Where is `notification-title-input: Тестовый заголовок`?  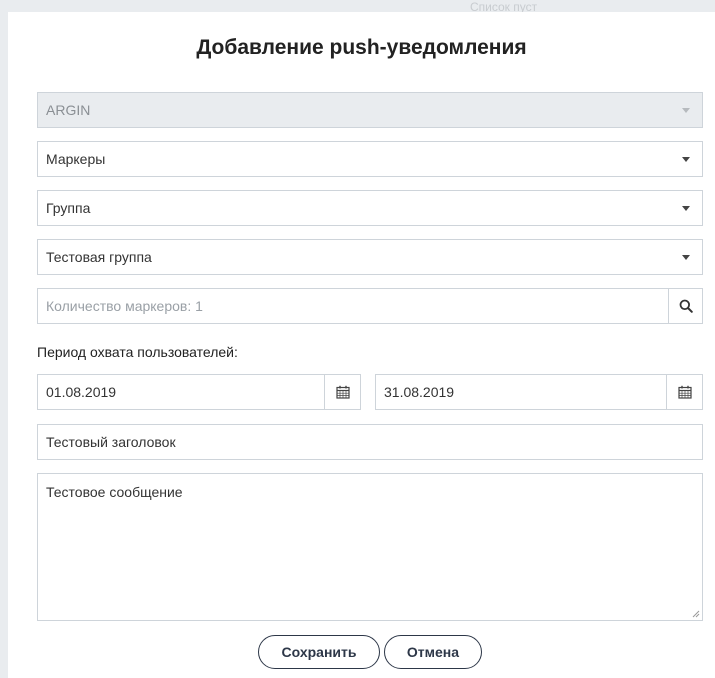 notification-title-input: Тестовый заголовок is located at coordinates (370, 442).